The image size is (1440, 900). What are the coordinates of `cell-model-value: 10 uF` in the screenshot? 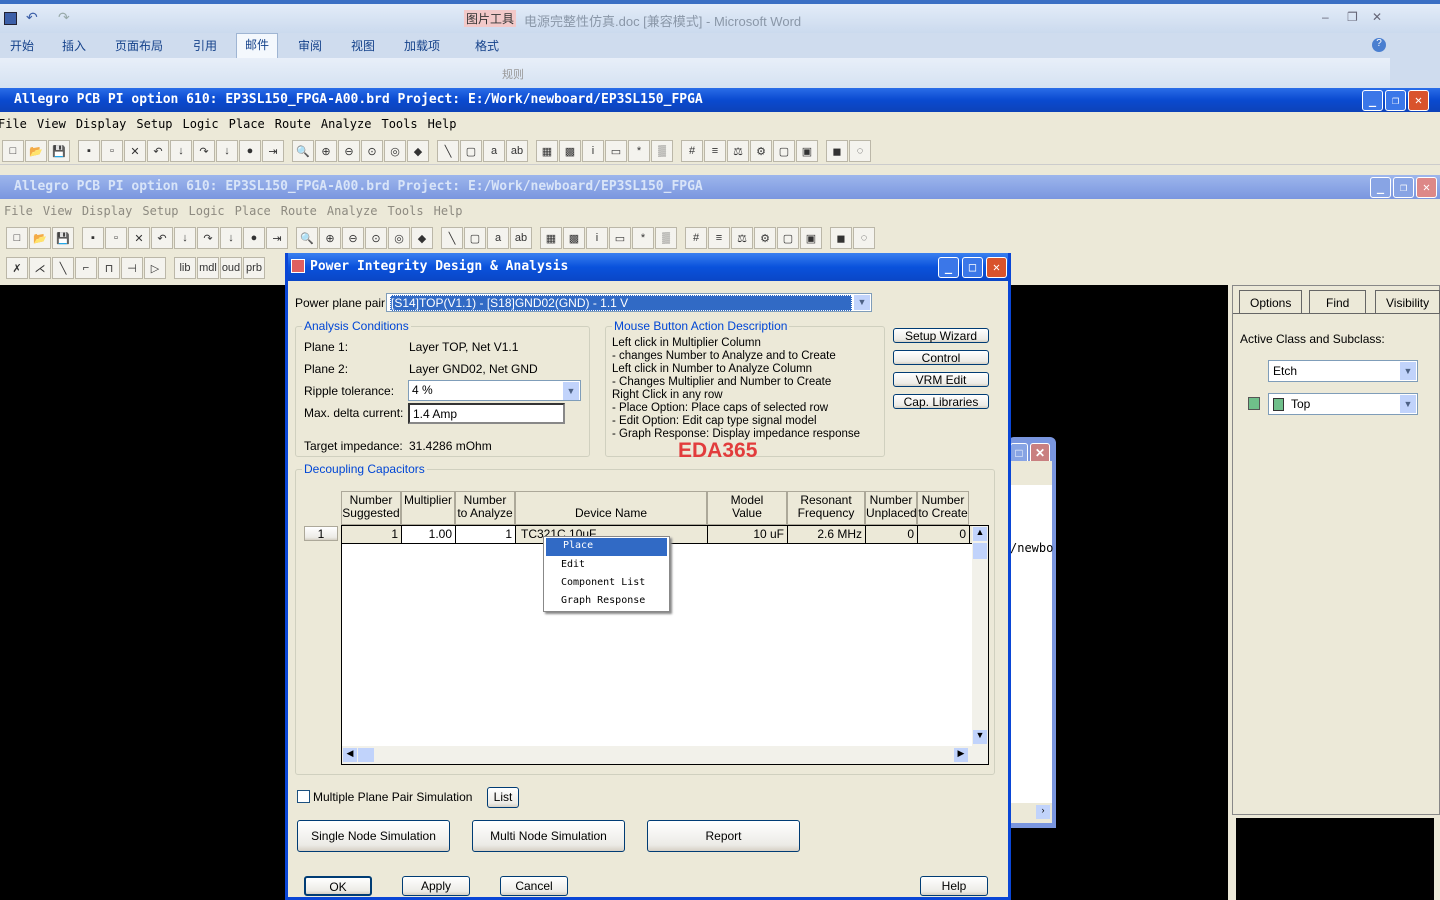 It's located at (748, 534).